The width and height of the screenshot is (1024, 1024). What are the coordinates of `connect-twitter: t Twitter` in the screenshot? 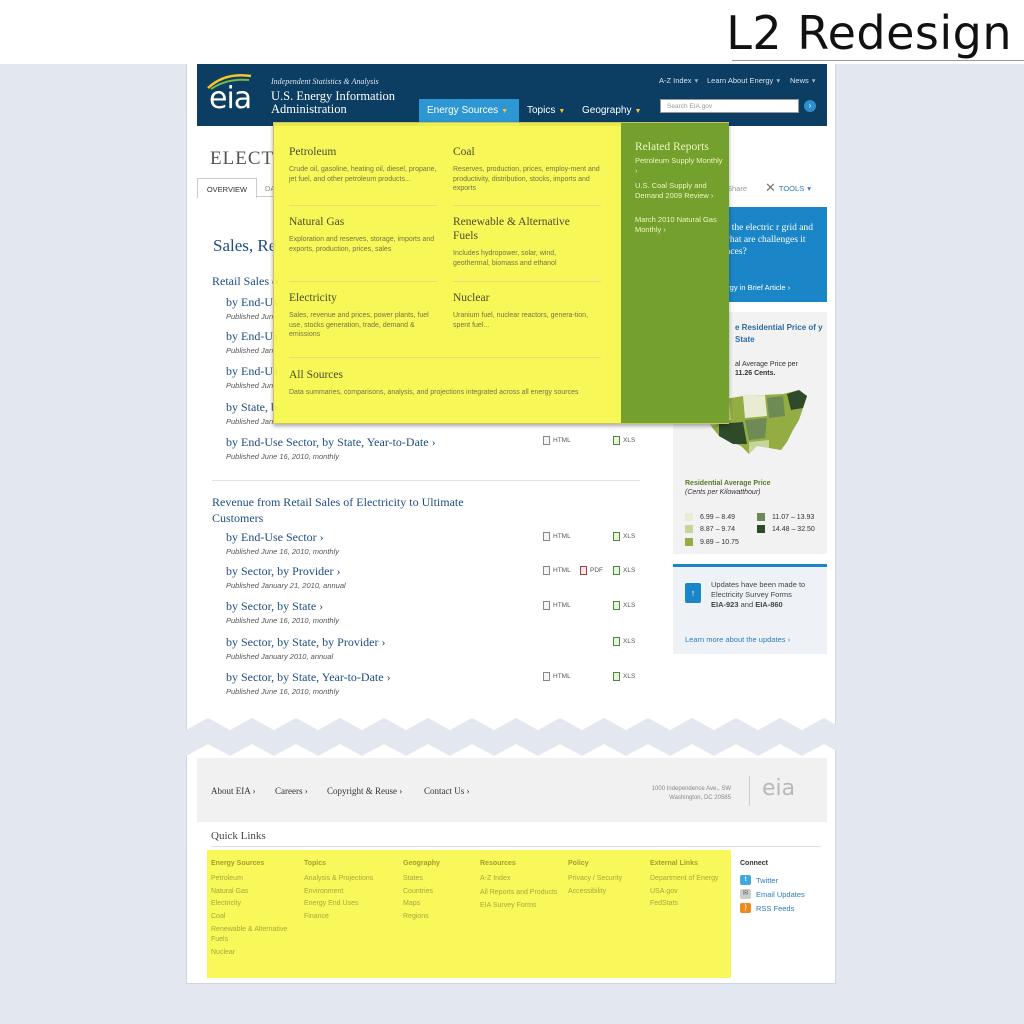 It's located at (772, 880).